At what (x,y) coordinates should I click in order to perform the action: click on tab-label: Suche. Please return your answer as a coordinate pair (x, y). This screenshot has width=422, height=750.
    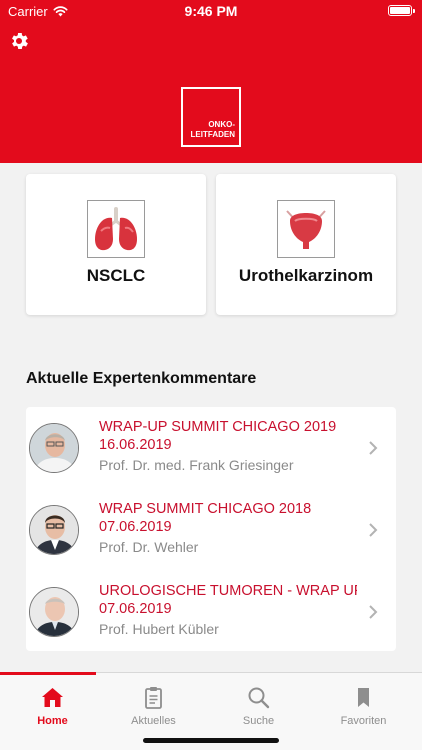
    Looking at the image, I should click on (258, 721).